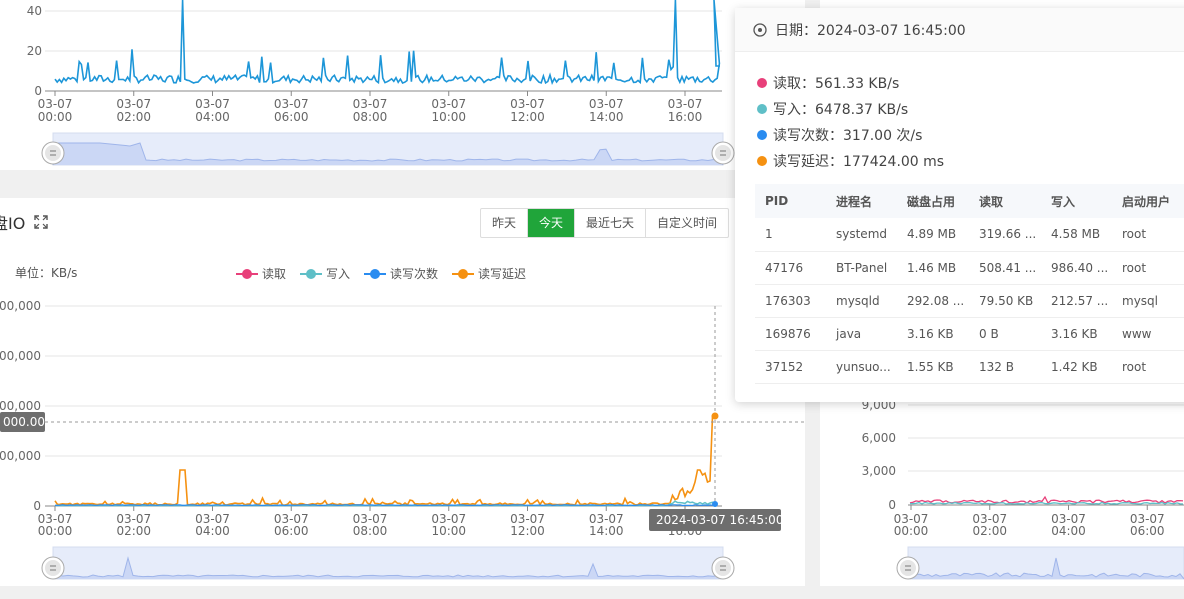  What do you see at coordinates (908, 568) in the screenshot?
I see `right-zoom-handle-left` at bounding box center [908, 568].